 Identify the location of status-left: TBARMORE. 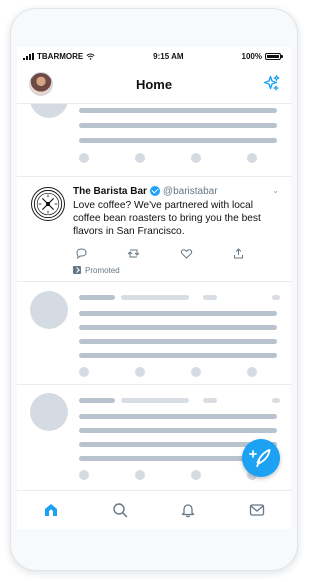
(59, 56).